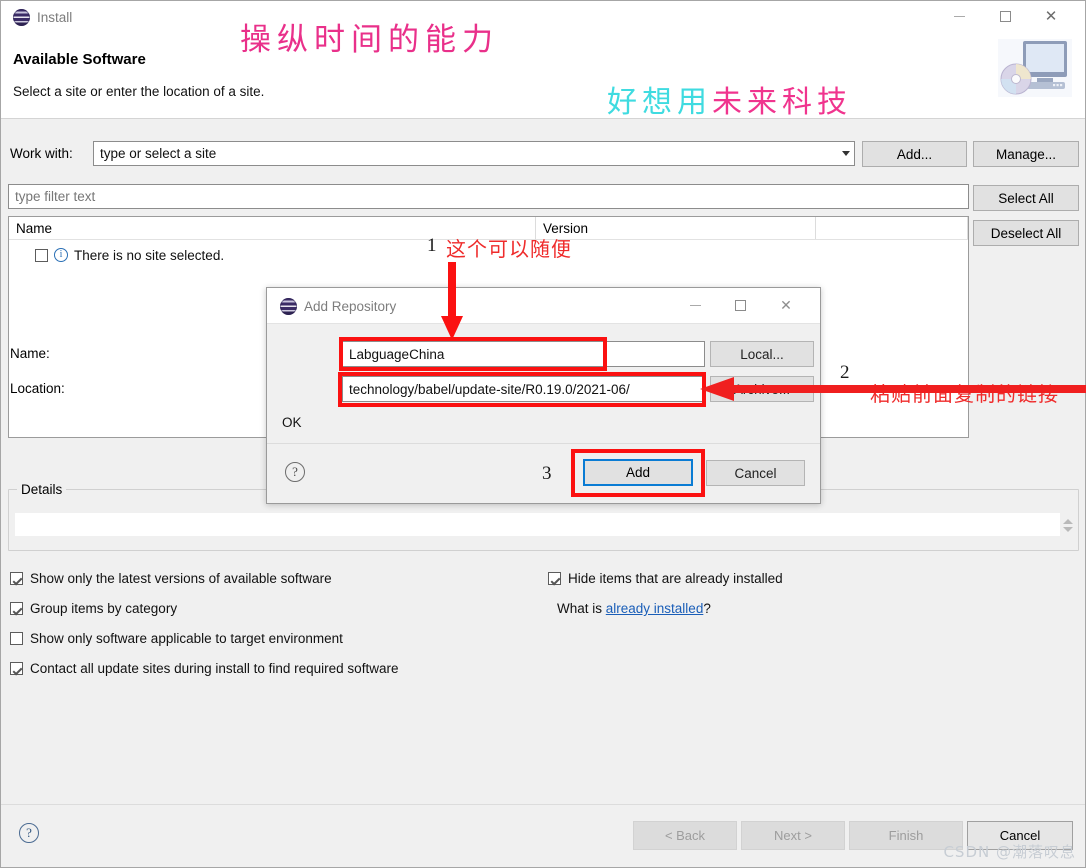  What do you see at coordinates (474, 153) in the screenshot?
I see `work-with-combo: type or select a site` at bounding box center [474, 153].